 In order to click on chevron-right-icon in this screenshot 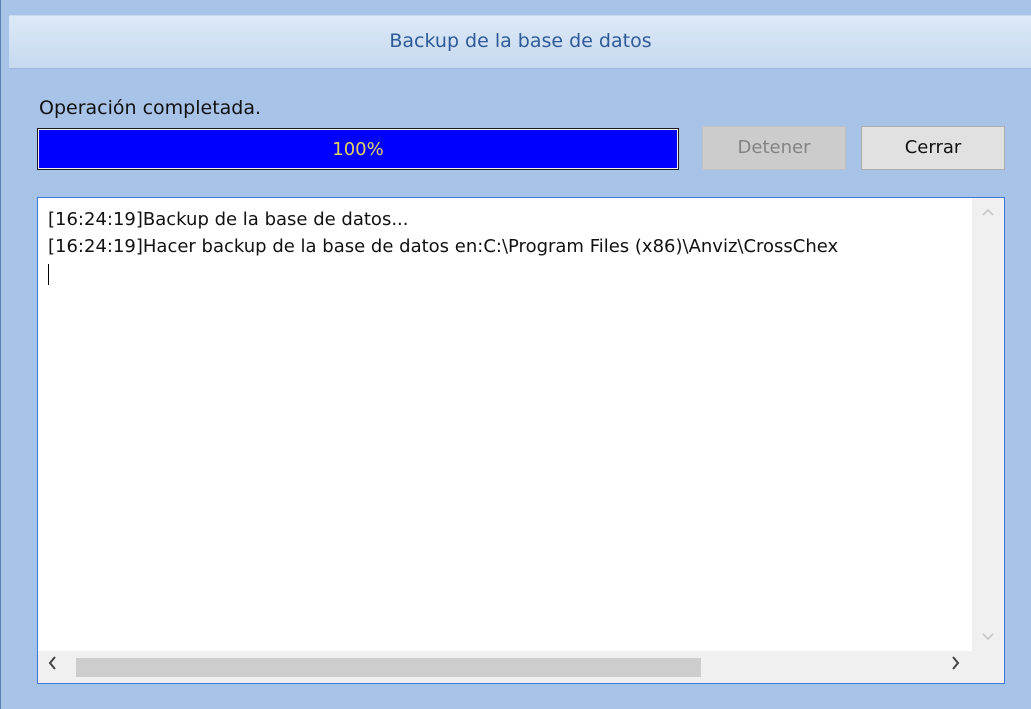, I will do `click(955, 664)`.